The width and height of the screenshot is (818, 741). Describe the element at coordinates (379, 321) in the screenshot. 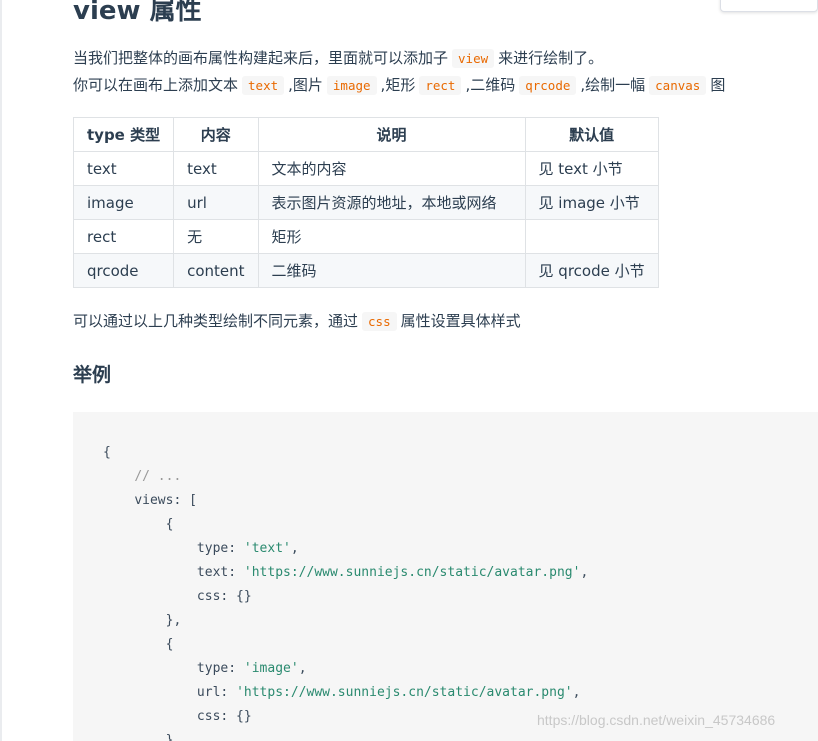

I see `inline-code-css: css` at that location.